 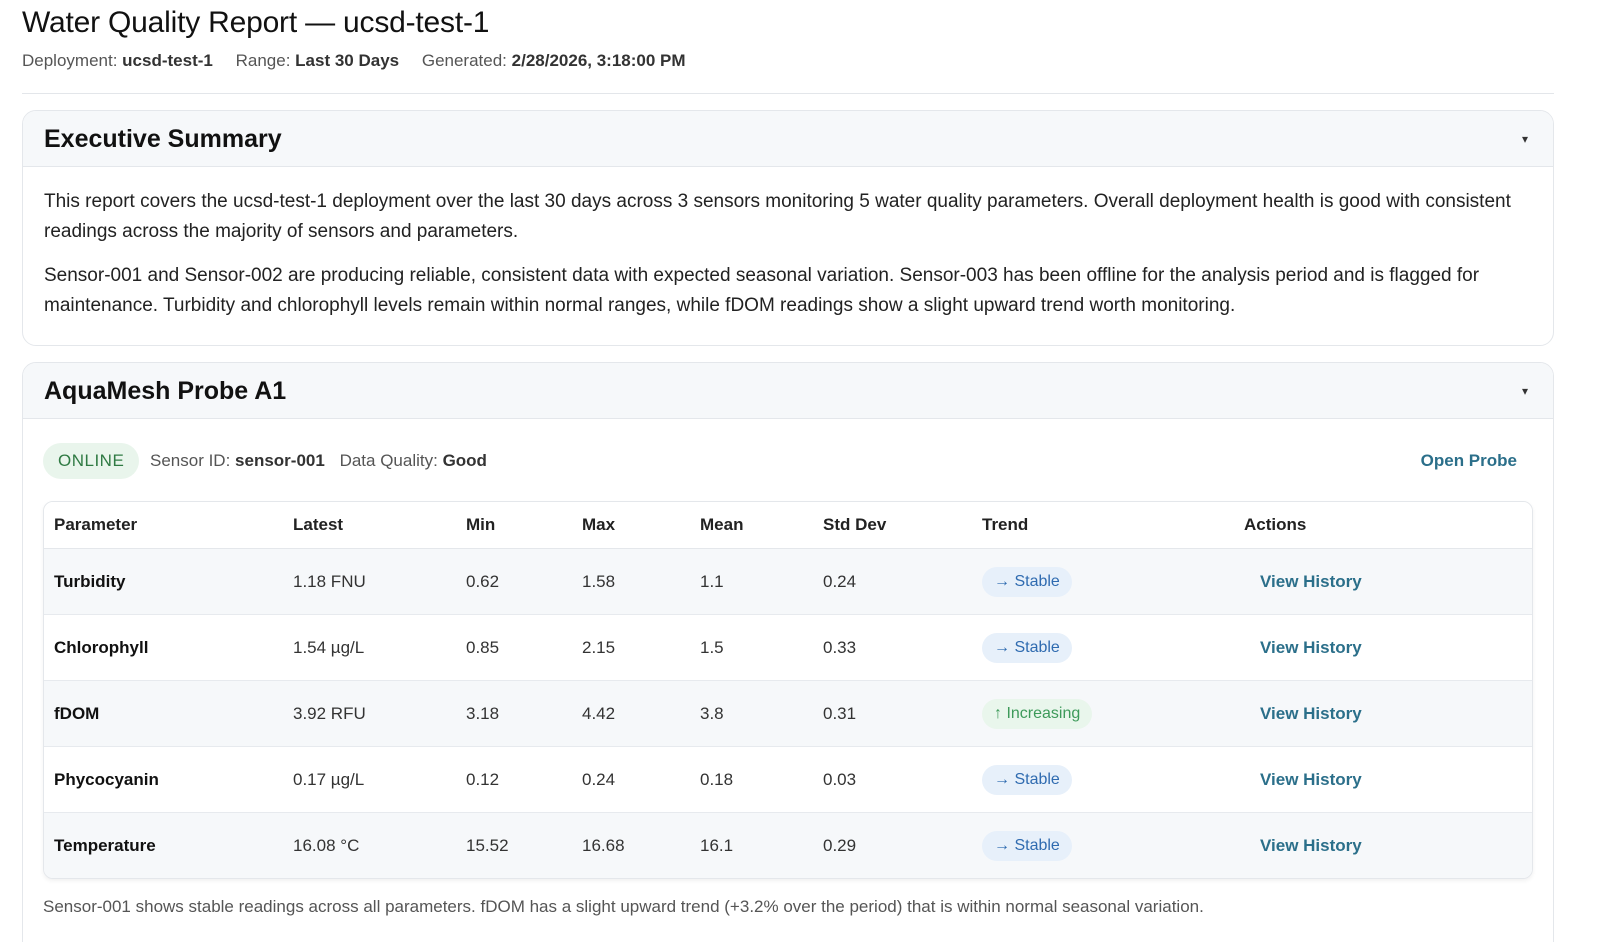 What do you see at coordinates (464, 460) in the screenshot?
I see `data-quality-value: Good` at bounding box center [464, 460].